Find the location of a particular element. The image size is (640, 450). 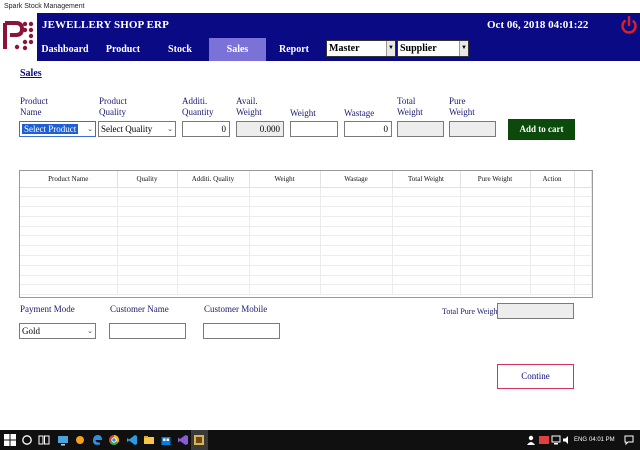

avail-weight-label: Avail. Weight is located at coordinates (249, 107).